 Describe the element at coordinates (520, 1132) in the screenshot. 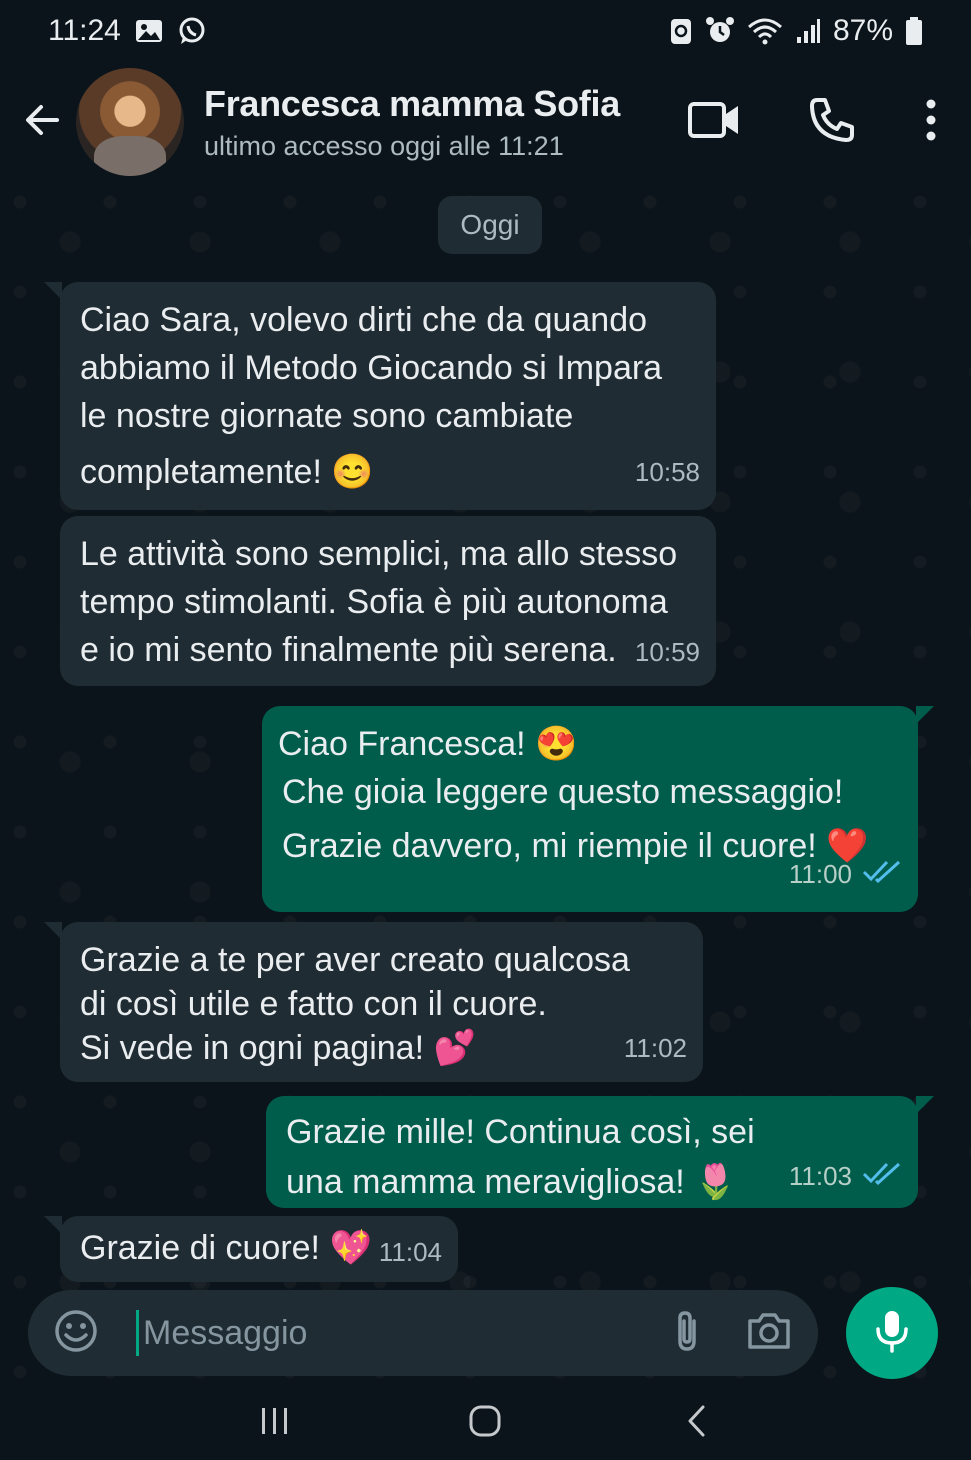

I see `message-text-line: Grazie mille! Continua così, sei` at that location.